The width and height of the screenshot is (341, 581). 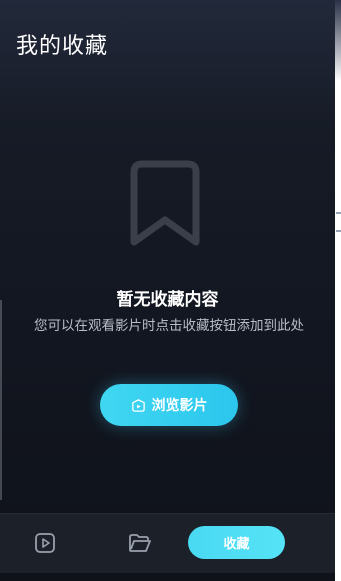 What do you see at coordinates (167, 300) in the screenshot?
I see `empty-state-title: 暂无收藏内容` at bounding box center [167, 300].